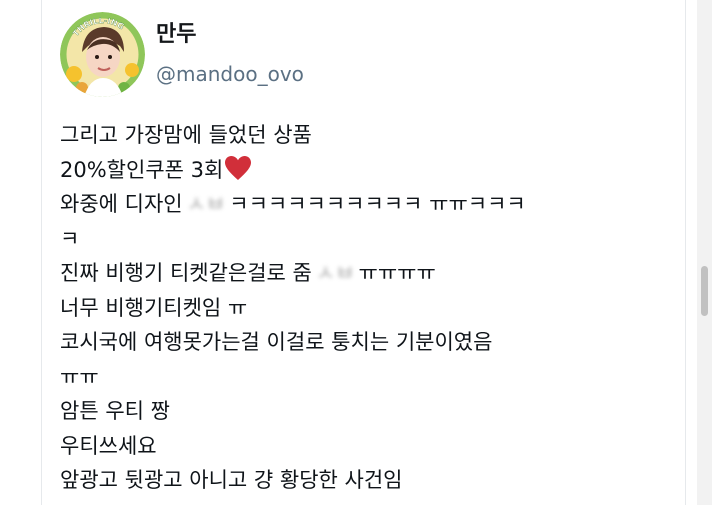 This screenshot has width=712, height=505. I want to click on avatar: THRILL-ING, so click(102, 54).